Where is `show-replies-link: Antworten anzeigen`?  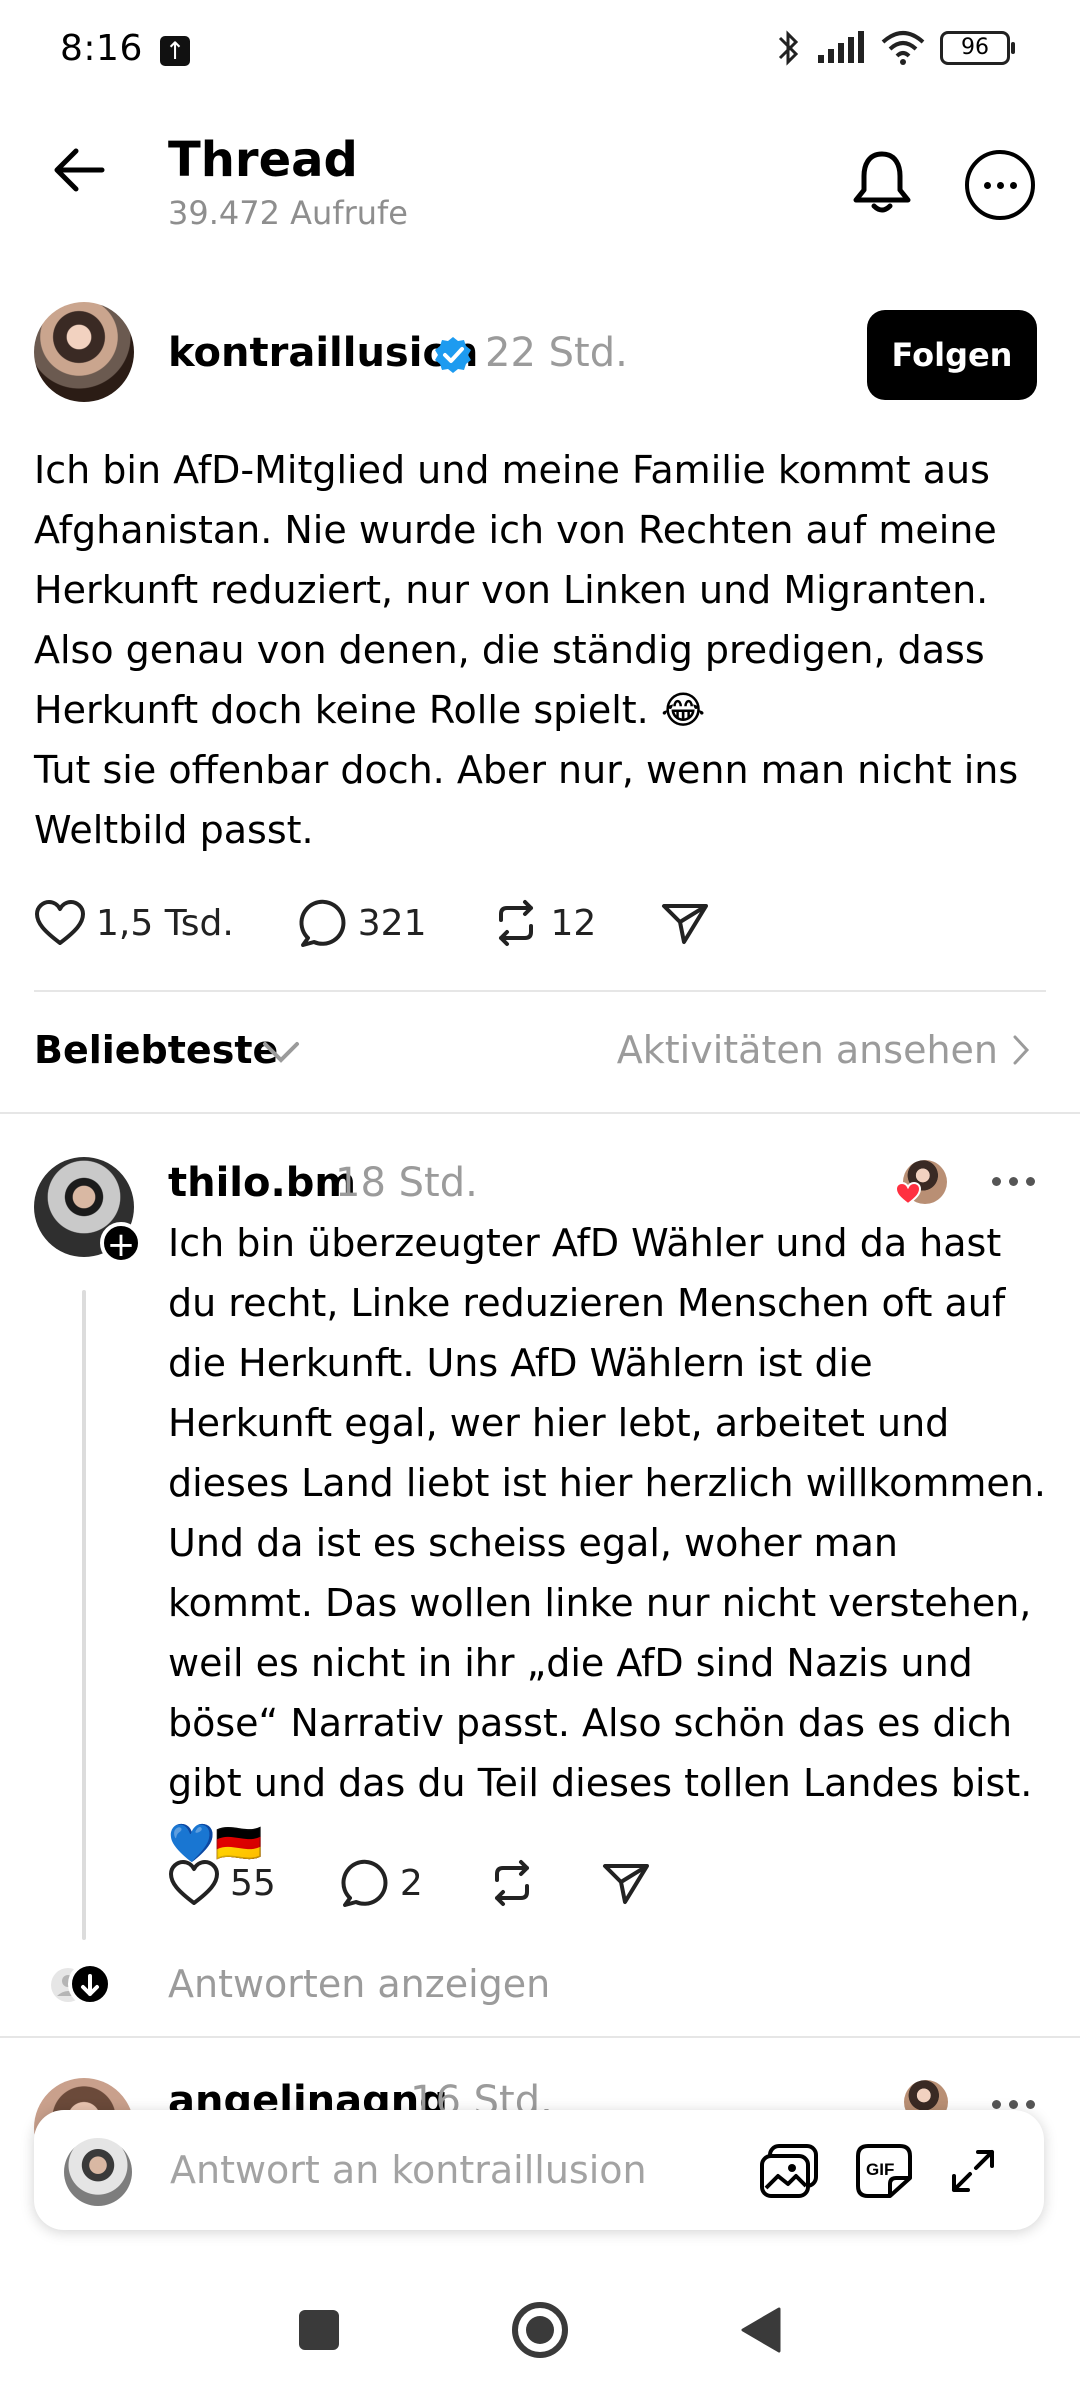 show-replies-link: Antworten anzeigen is located at coordinates (359, 1984).